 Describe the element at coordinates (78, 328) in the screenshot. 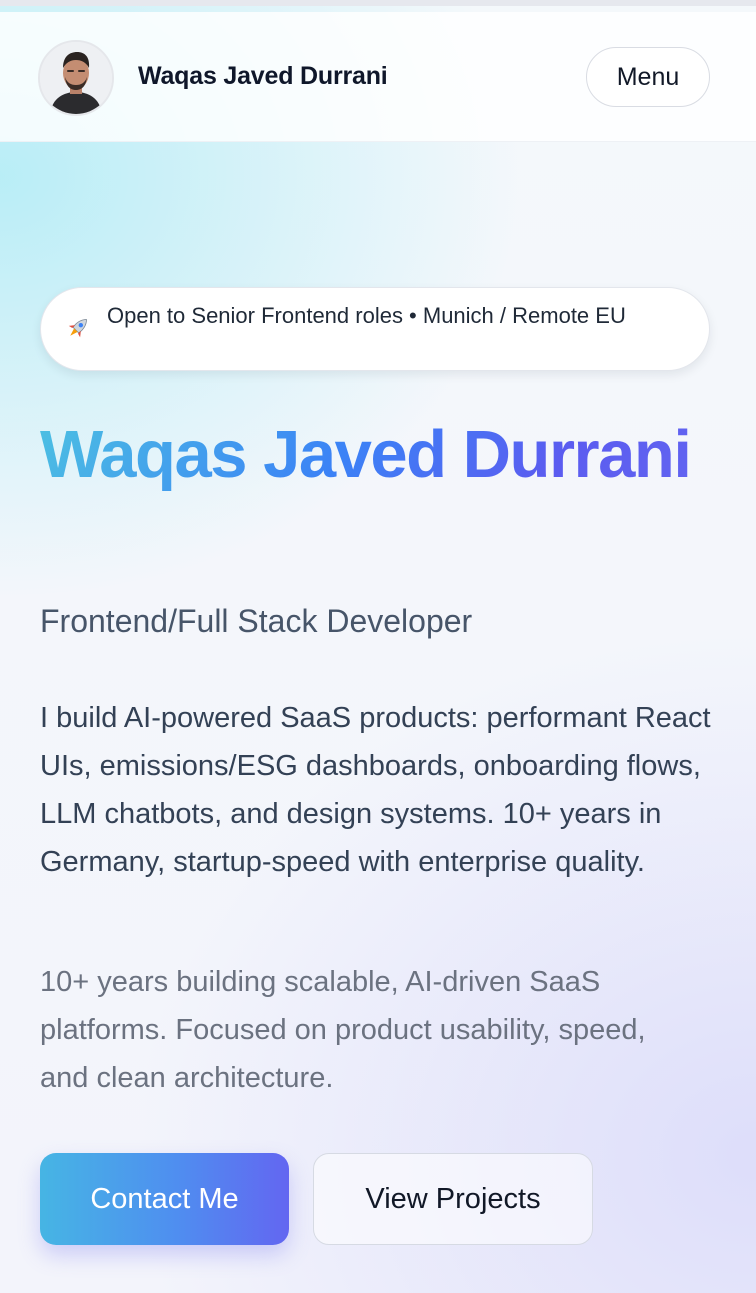

I see `rocket-icon` at that location.